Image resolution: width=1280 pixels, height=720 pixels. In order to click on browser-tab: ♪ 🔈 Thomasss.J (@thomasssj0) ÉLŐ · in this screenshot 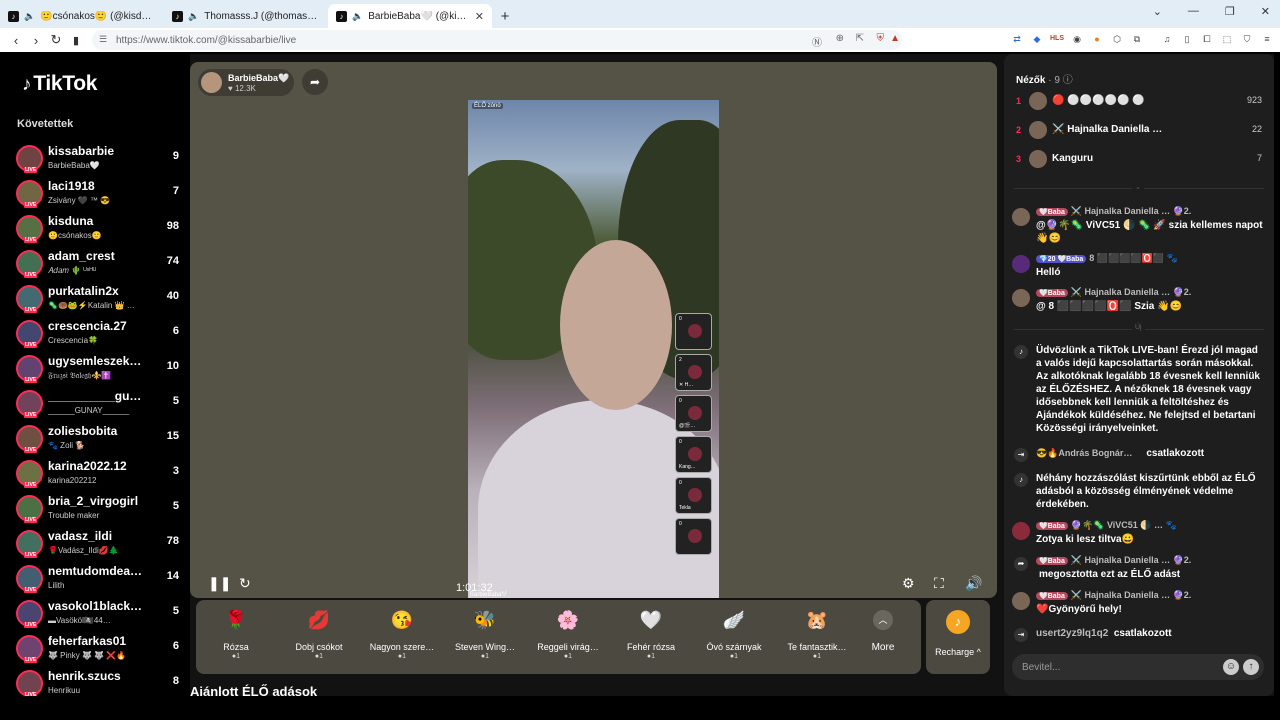, I will do `click(246, 16)`.